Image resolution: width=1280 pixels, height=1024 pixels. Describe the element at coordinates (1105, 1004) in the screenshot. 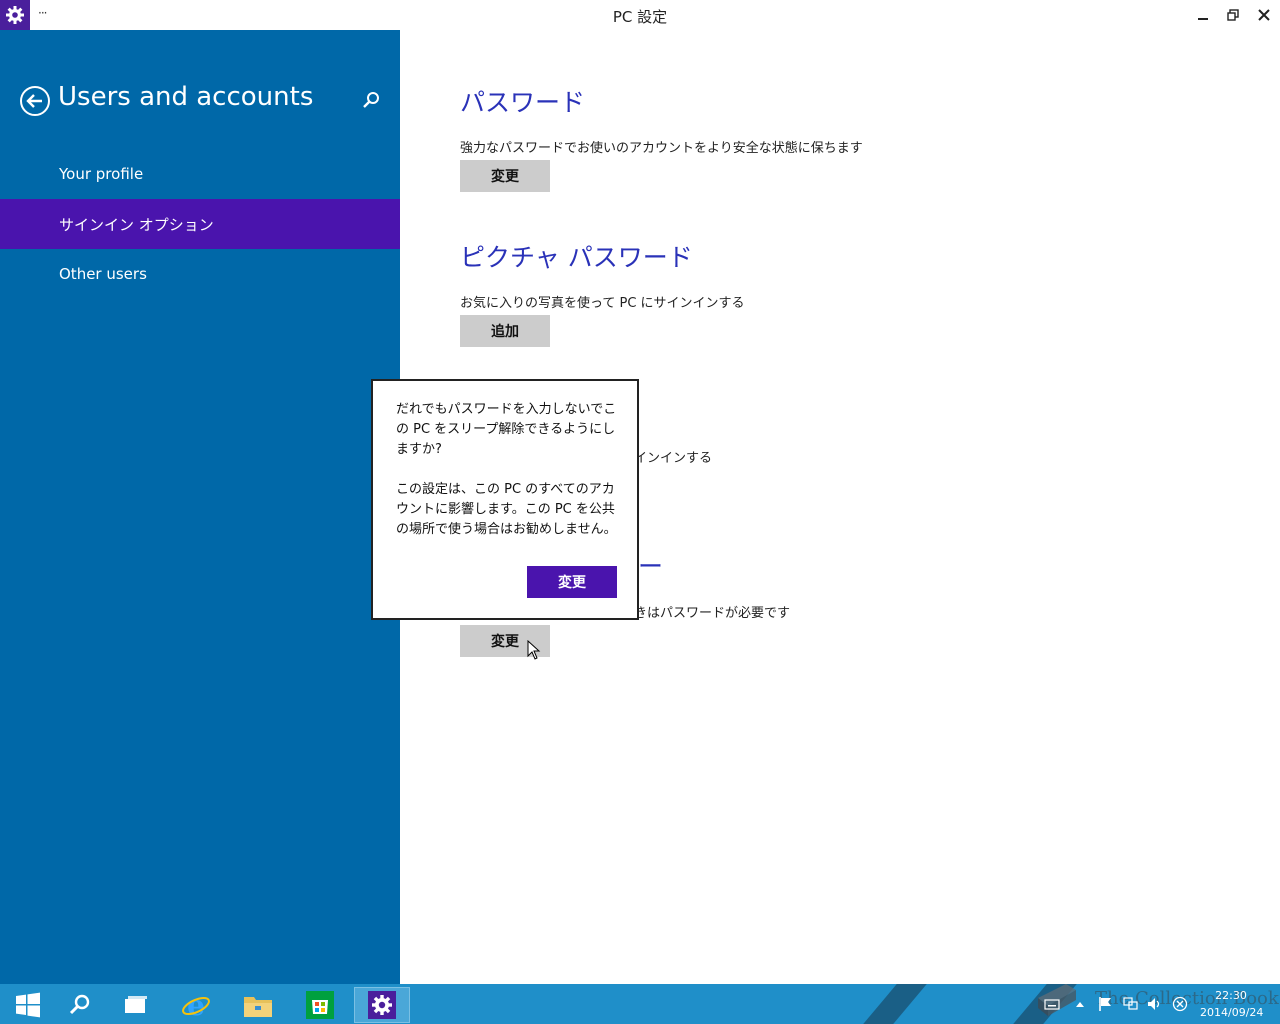

I see `action-center-flag-icon` at that location.